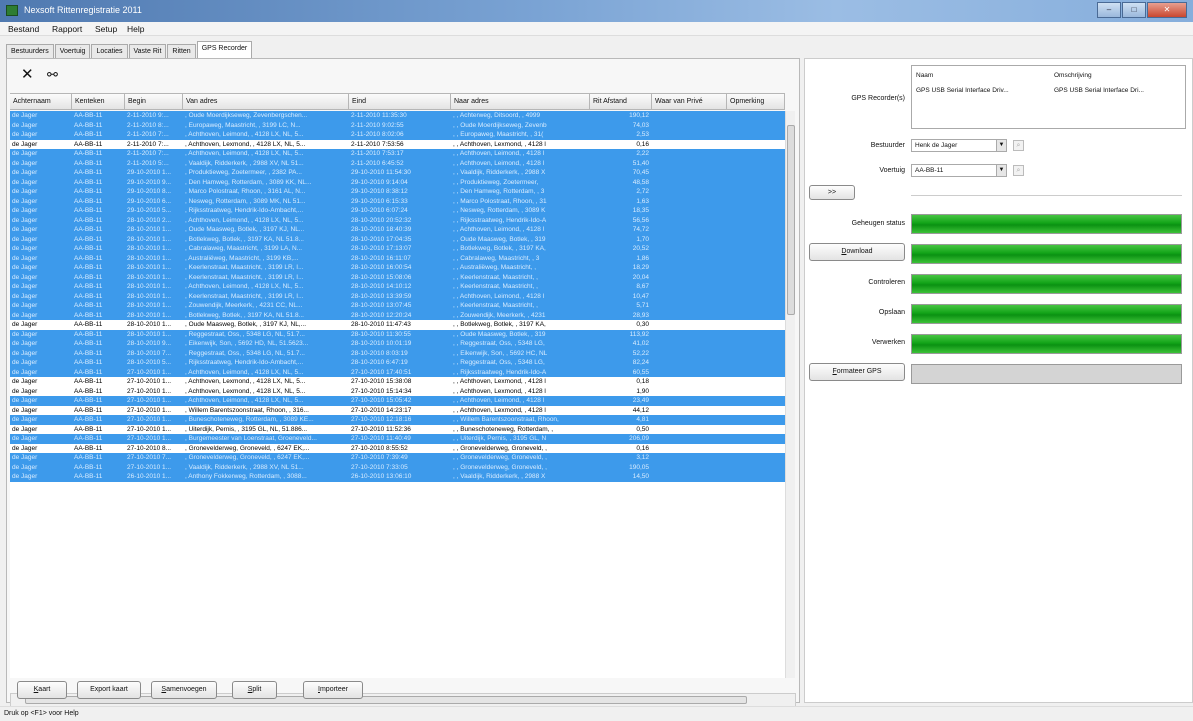  What do you see at coordinates (1134, 10) in the screenshot?
I see `maximize-button: □` at bounding box center [1134, 10].